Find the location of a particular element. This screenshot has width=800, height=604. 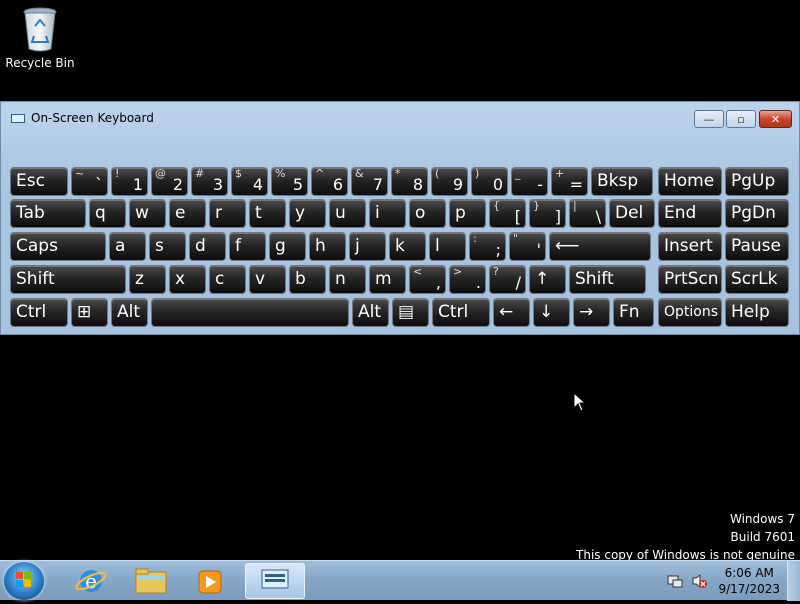

key-downarrow: ↓ is located at coordinates (551, 312).